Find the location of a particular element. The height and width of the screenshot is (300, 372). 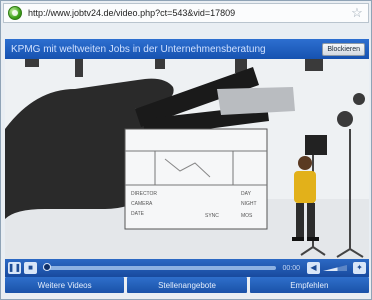

fullscreen-icon: ✦ is located at coordinates (359, 268).